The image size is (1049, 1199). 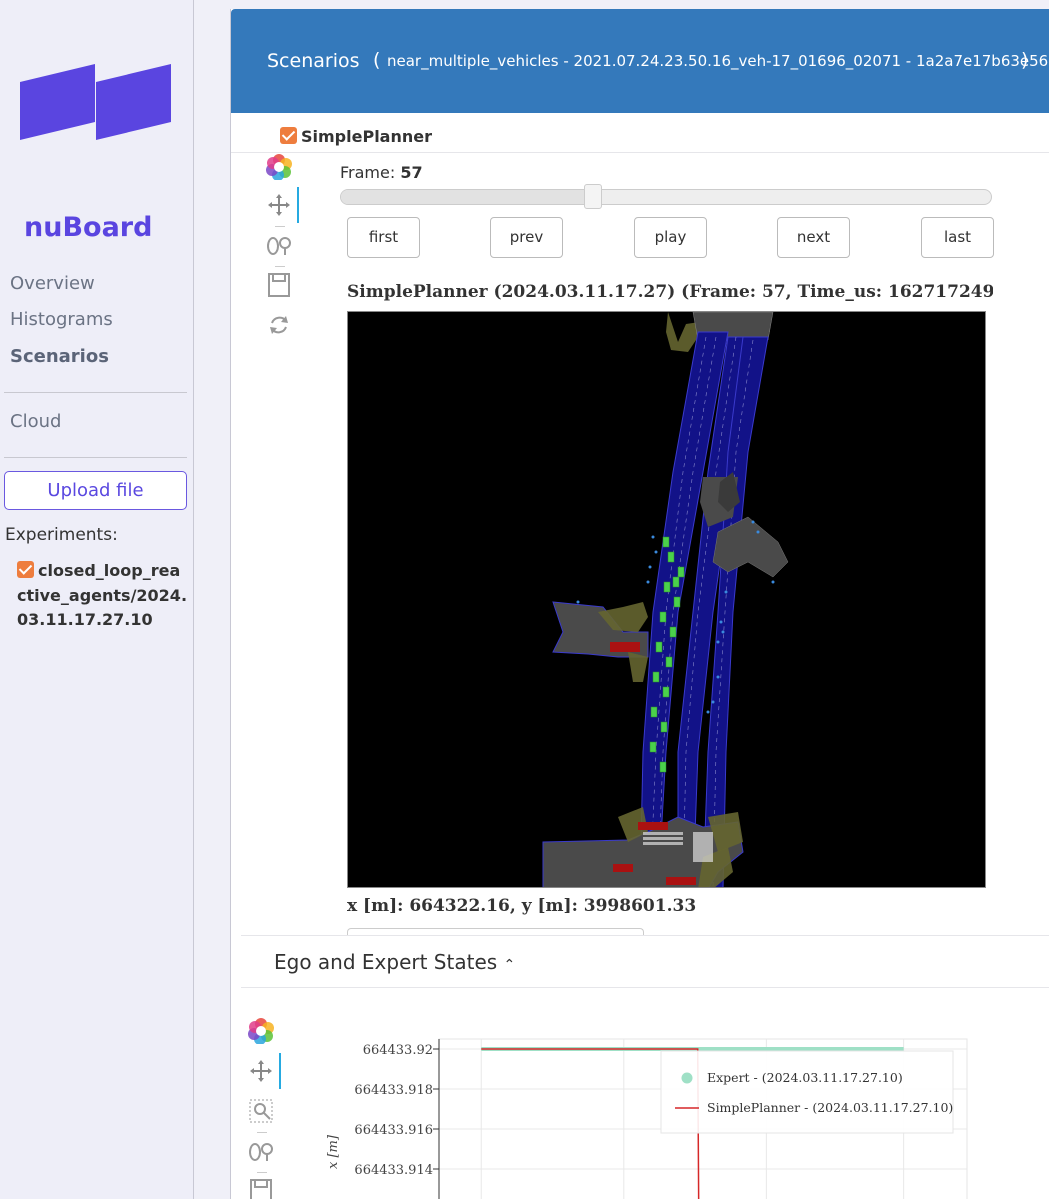 What do you see at coordinates (95, 490) in the screenshot?
I see `upload-file-button: Upload file` at bounding box center [95, 490].